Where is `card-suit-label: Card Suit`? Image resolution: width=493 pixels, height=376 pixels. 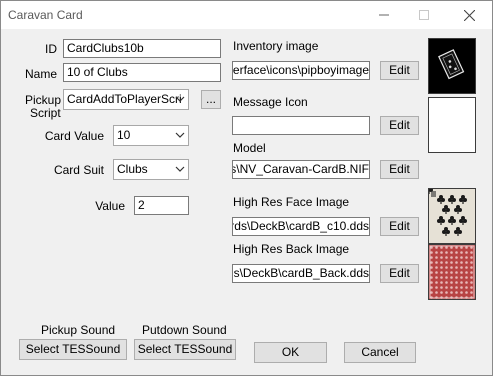
card-suit-label: Card Suit is located at coordinates (78, 170).